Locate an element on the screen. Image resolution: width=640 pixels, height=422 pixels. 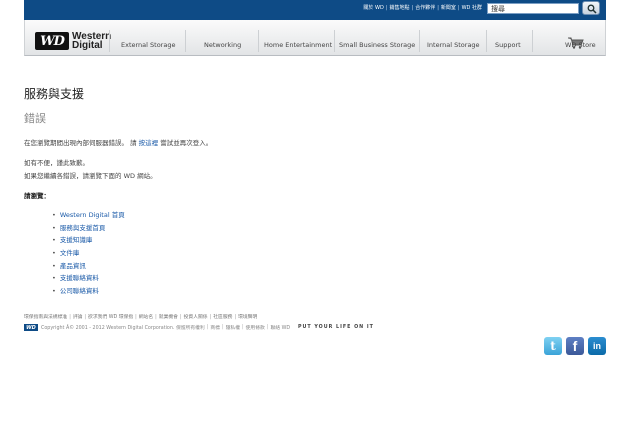
footer-link: 投資人關係 is located at coordinates (196, 317).